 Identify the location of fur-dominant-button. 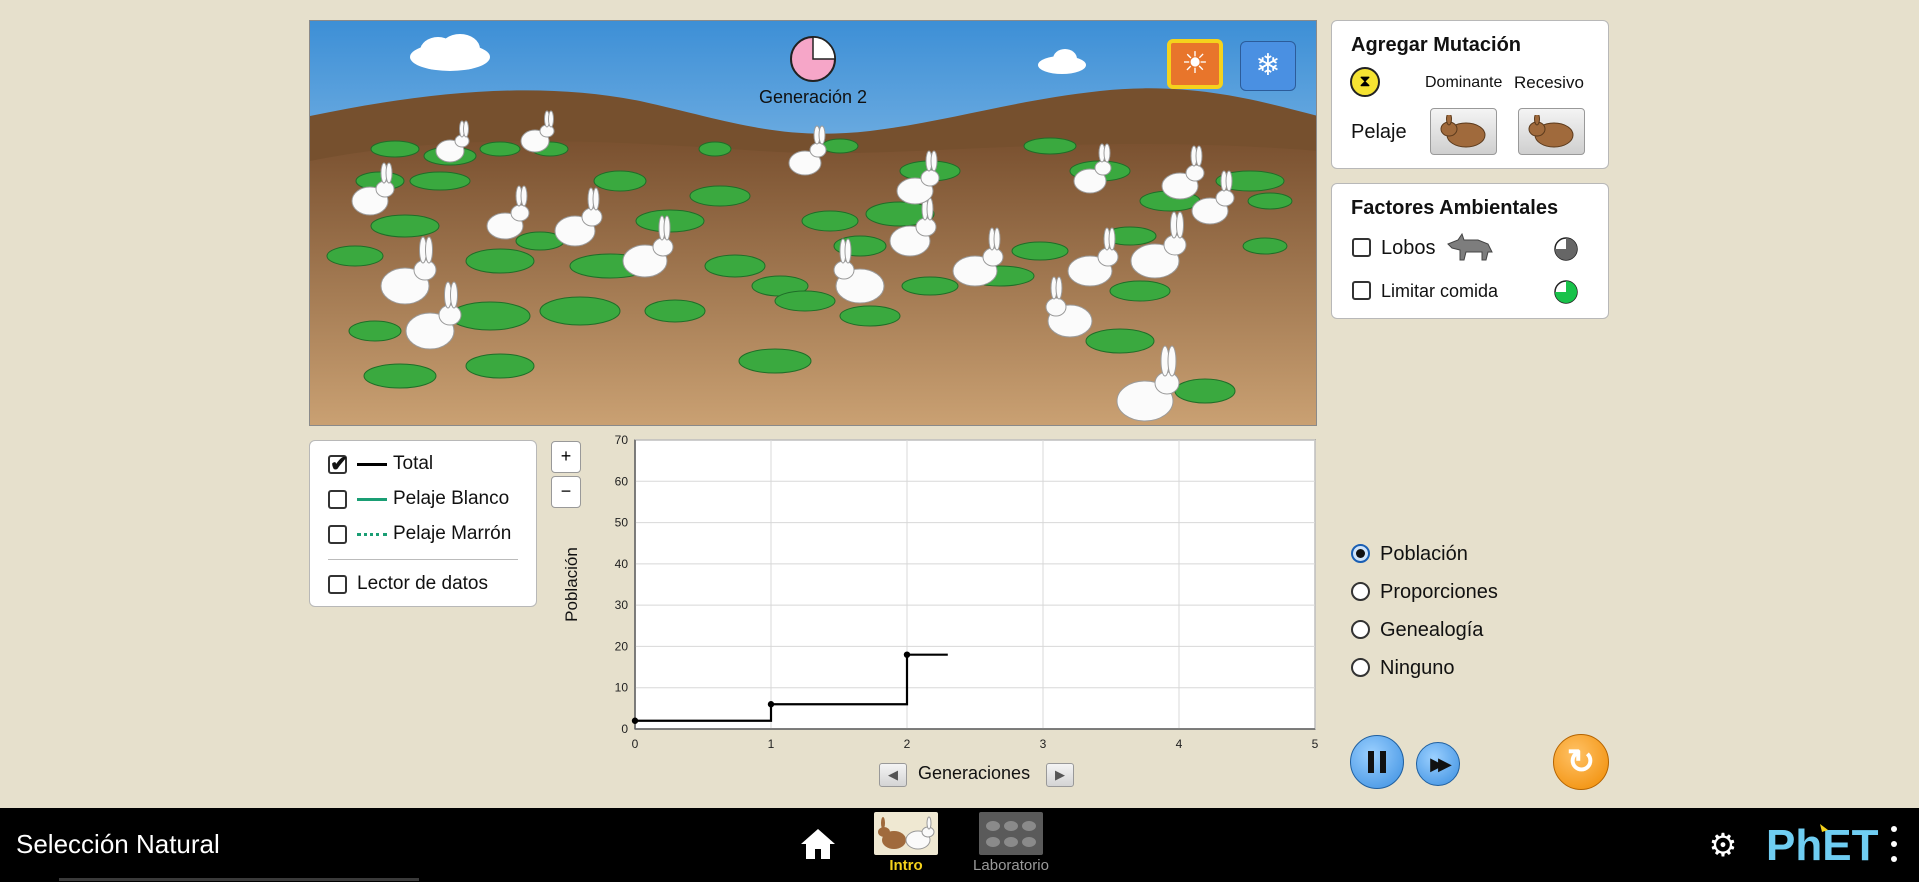
(1463, 131).